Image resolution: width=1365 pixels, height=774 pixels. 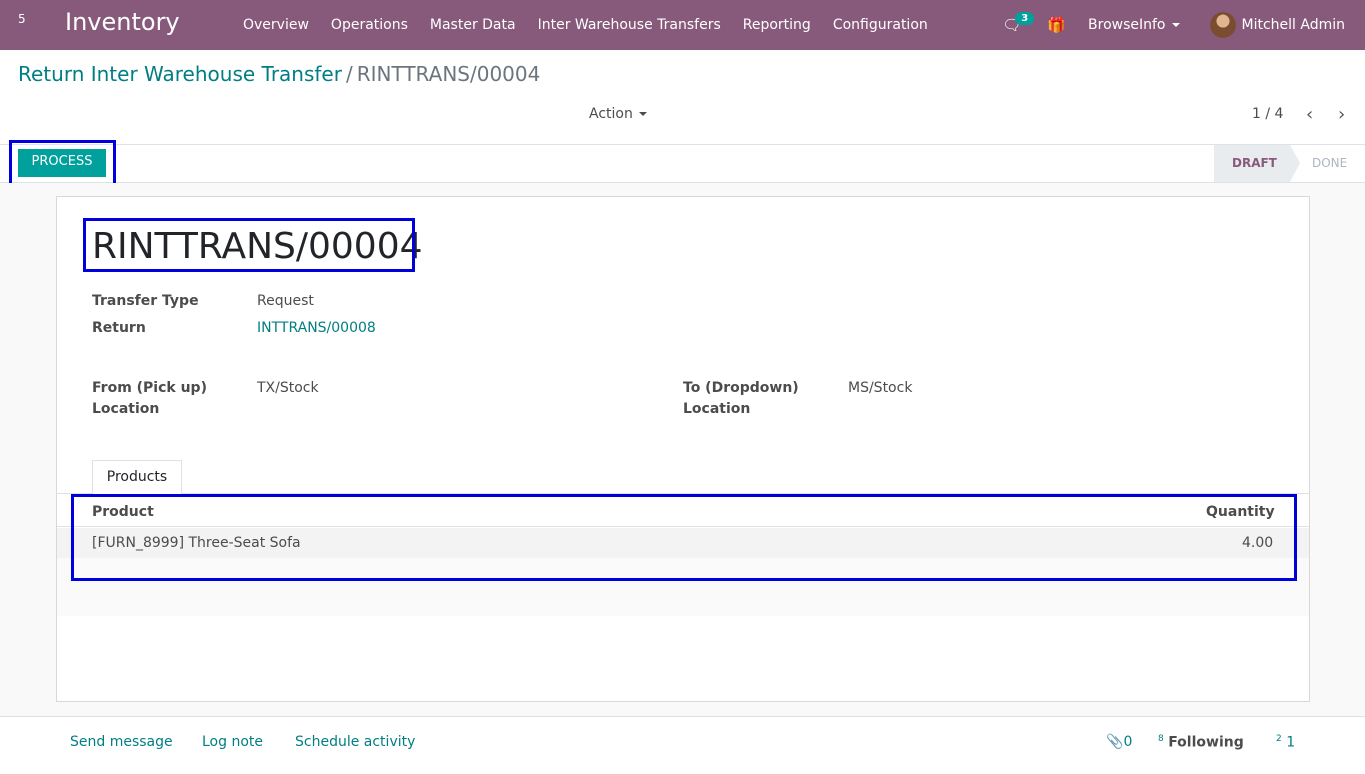 What do you see at coordinates (629, 25) in the screenshot?
I see `menu-inter-warehouse-transfers: Inter Warehouse Transfers` at bounding box center [629, 25].